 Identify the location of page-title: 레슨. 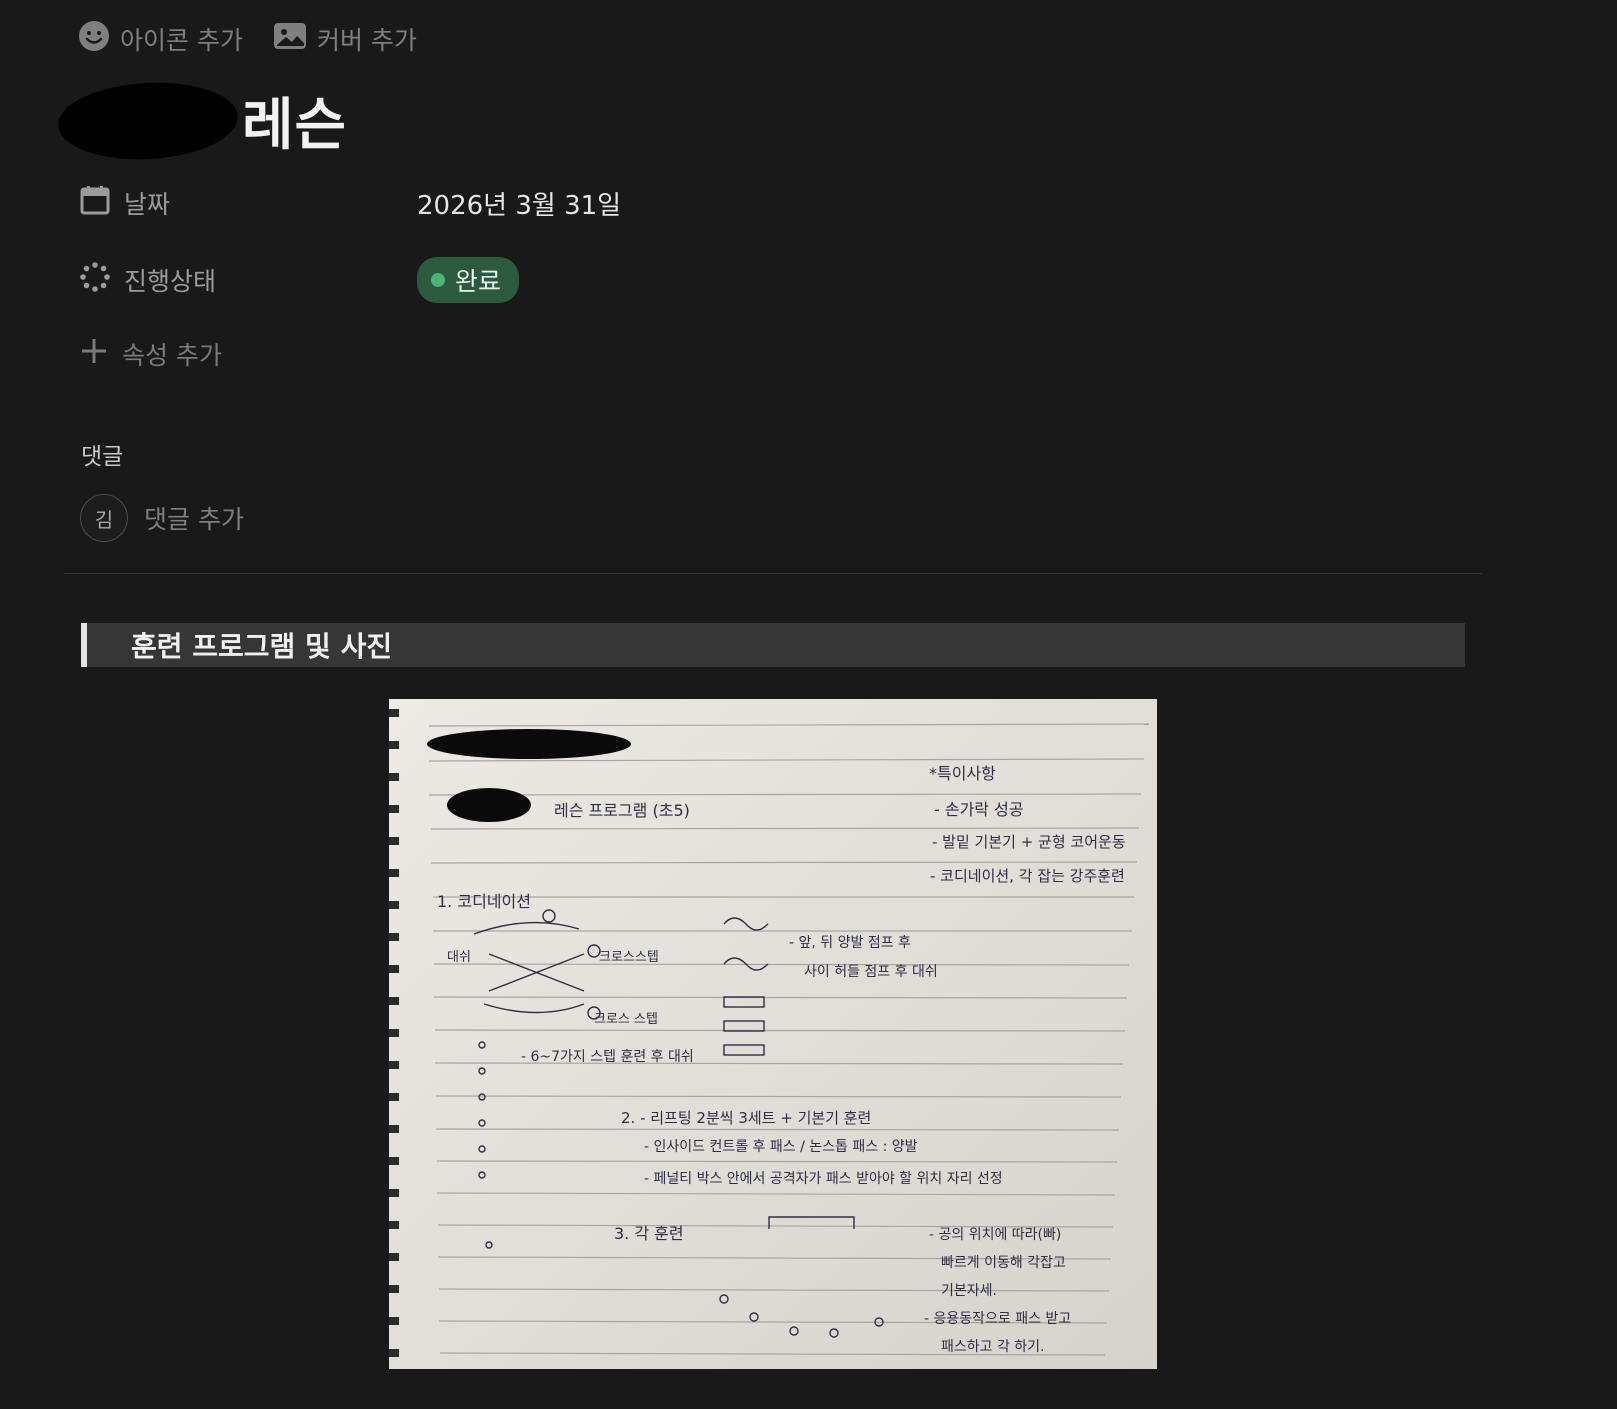
(294, 120).